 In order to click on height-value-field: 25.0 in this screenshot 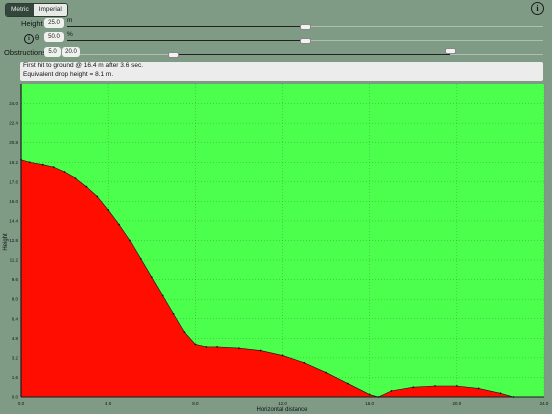, I will do `click(54, 23)`.